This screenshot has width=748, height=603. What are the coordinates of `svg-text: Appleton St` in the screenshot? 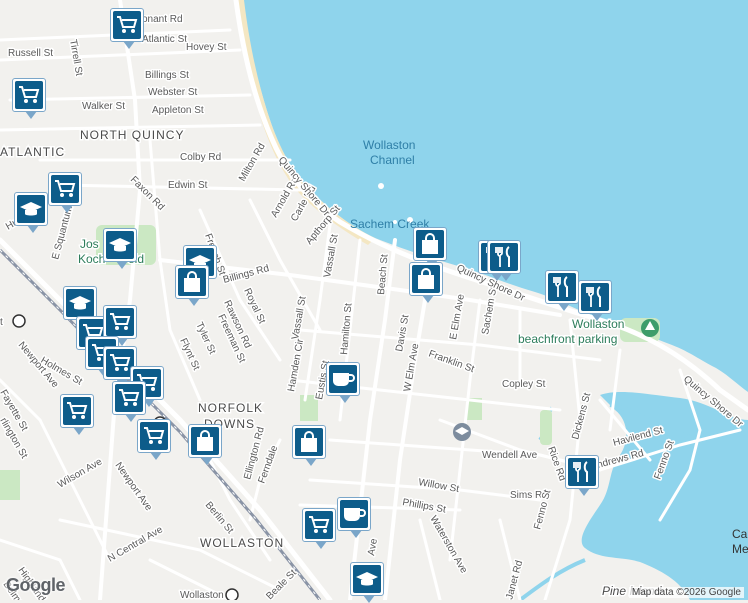 It's located at (178, 110).